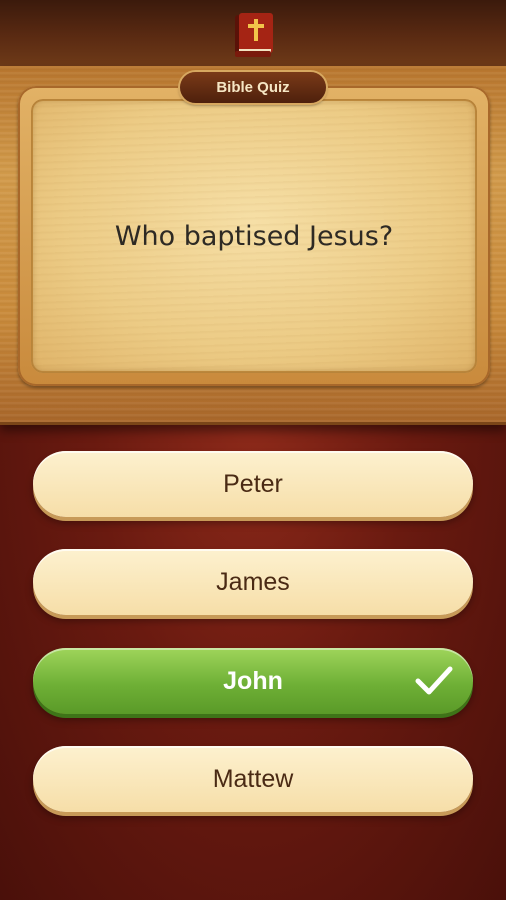  I want to click on answer-option-2: James, so click(253, 582).